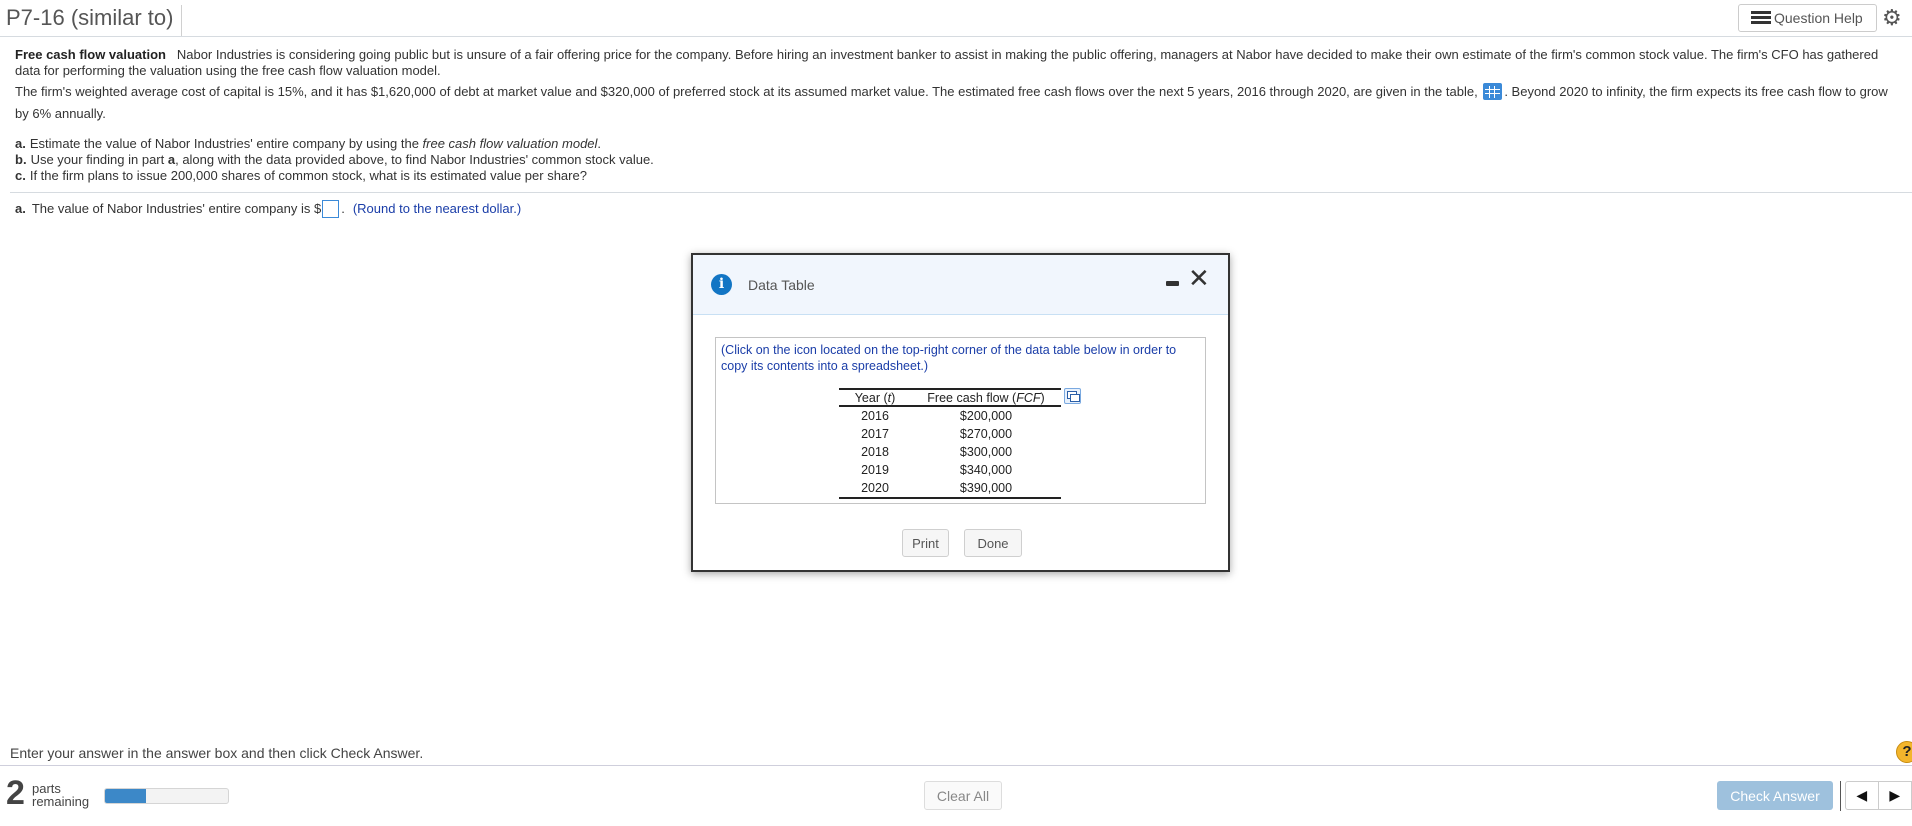 The height and width of the screenshot is (826, 1912). I want to click on gear-icon: ⚙, so click(1893, 18).